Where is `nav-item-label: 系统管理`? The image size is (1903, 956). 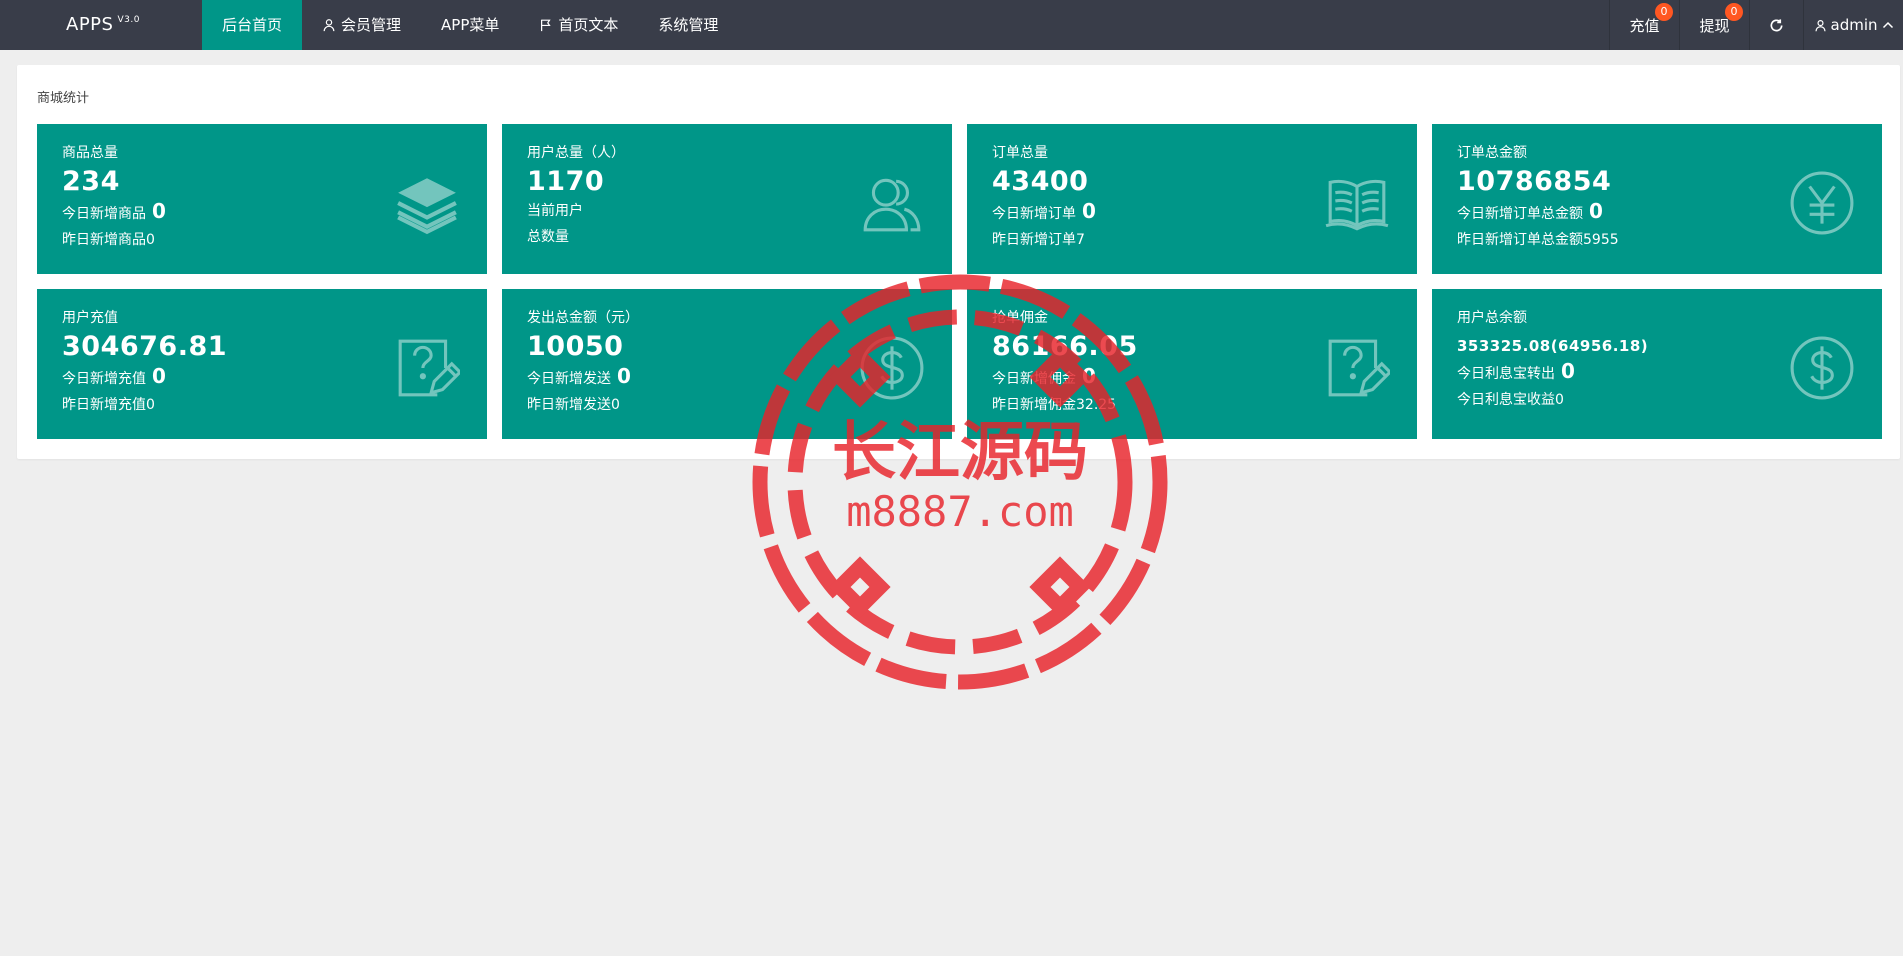
nav-item-label: 系统管理 is located at coordinates (688, 25).